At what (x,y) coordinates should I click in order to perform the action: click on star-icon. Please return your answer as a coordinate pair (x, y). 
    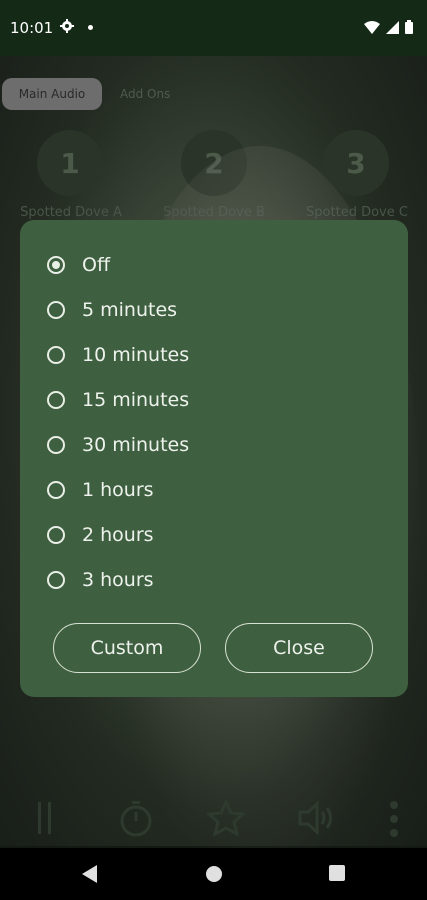
    Looking at the image, I should click on (226, 819).